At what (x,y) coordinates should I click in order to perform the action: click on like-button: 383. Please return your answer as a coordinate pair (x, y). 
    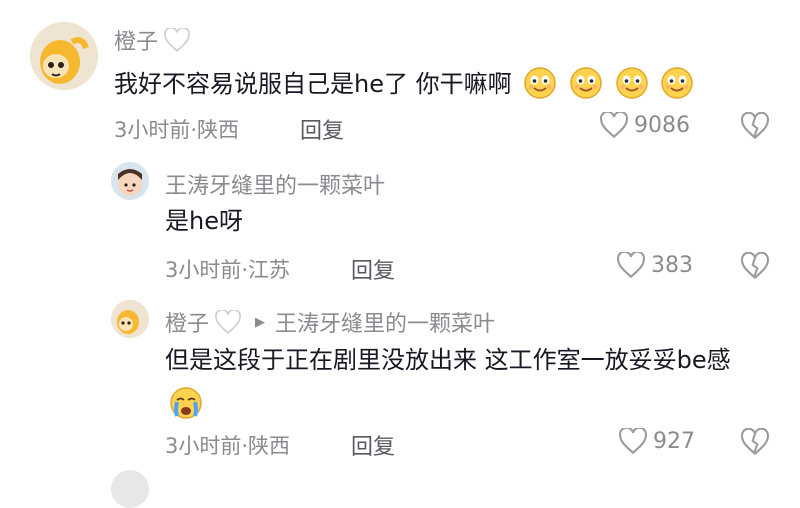
    Looking at the image, I should click on (655, 265).